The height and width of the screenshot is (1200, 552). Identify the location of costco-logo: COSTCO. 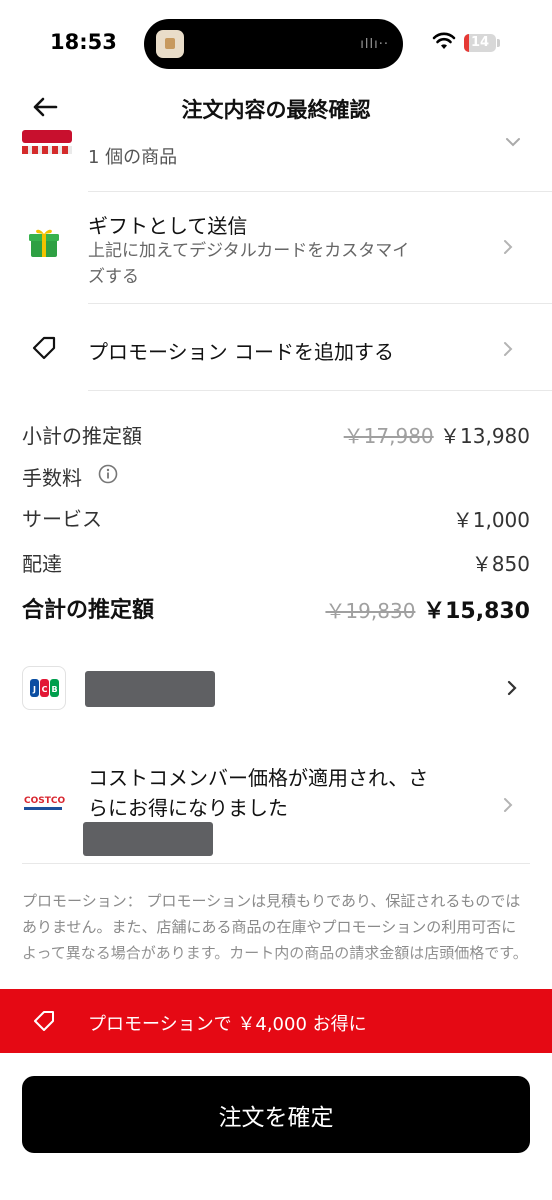
(45, 804).